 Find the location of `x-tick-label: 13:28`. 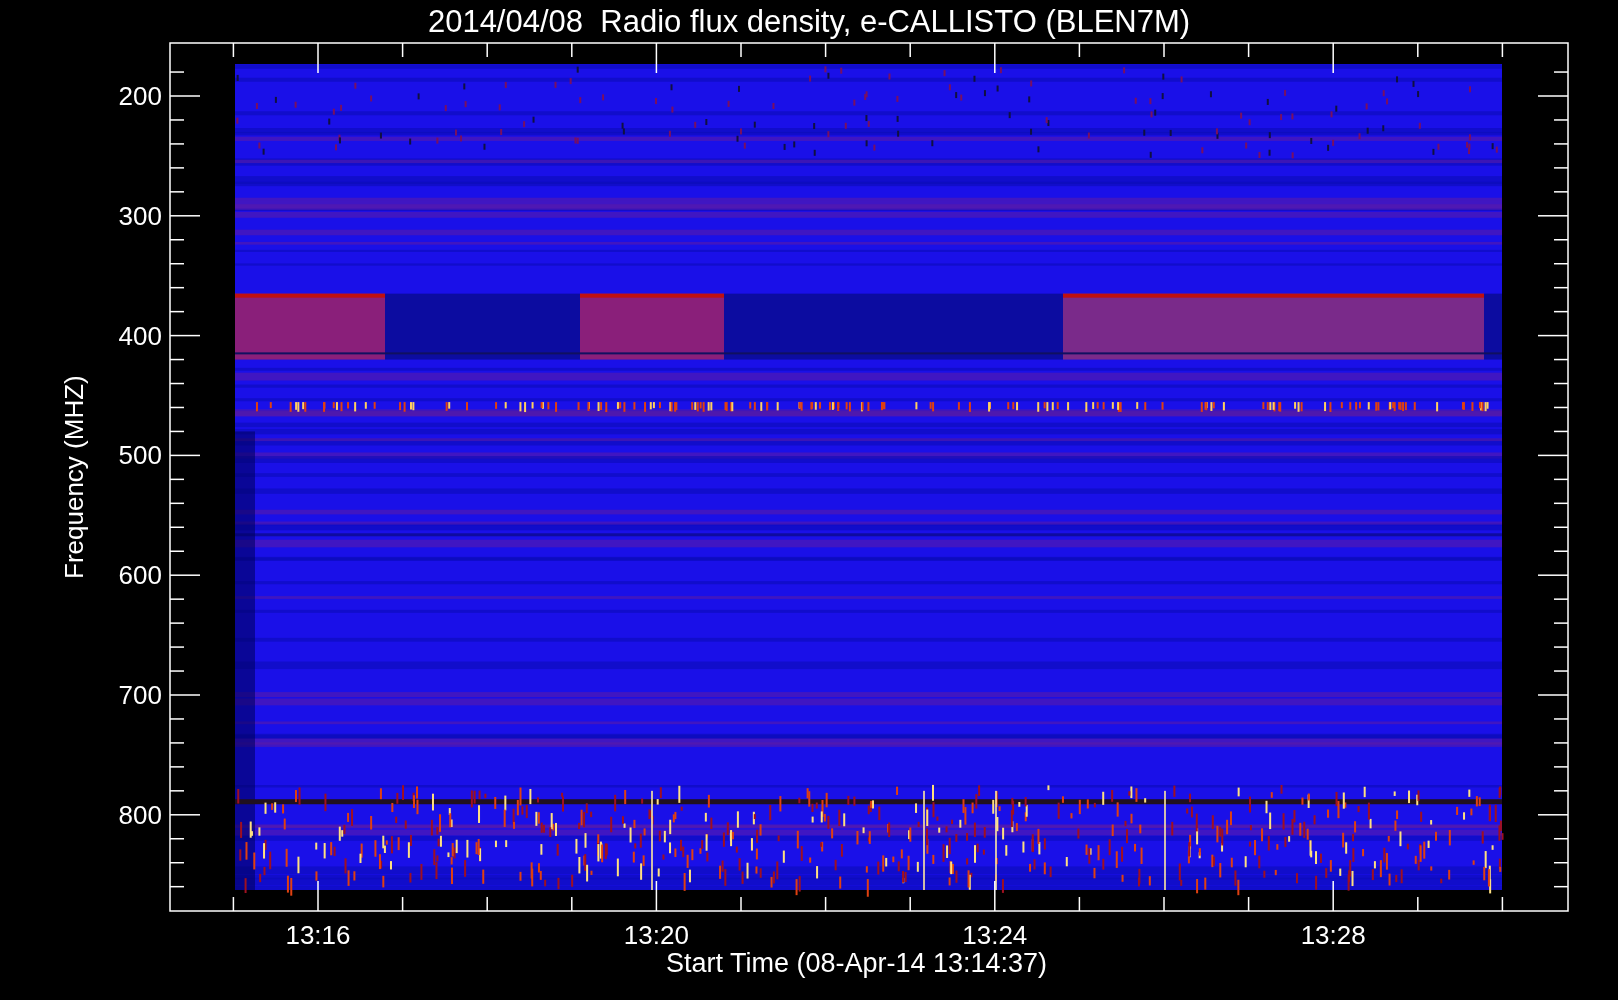

x-tick-label: 13:28 is located at coordinates (1333, 935).